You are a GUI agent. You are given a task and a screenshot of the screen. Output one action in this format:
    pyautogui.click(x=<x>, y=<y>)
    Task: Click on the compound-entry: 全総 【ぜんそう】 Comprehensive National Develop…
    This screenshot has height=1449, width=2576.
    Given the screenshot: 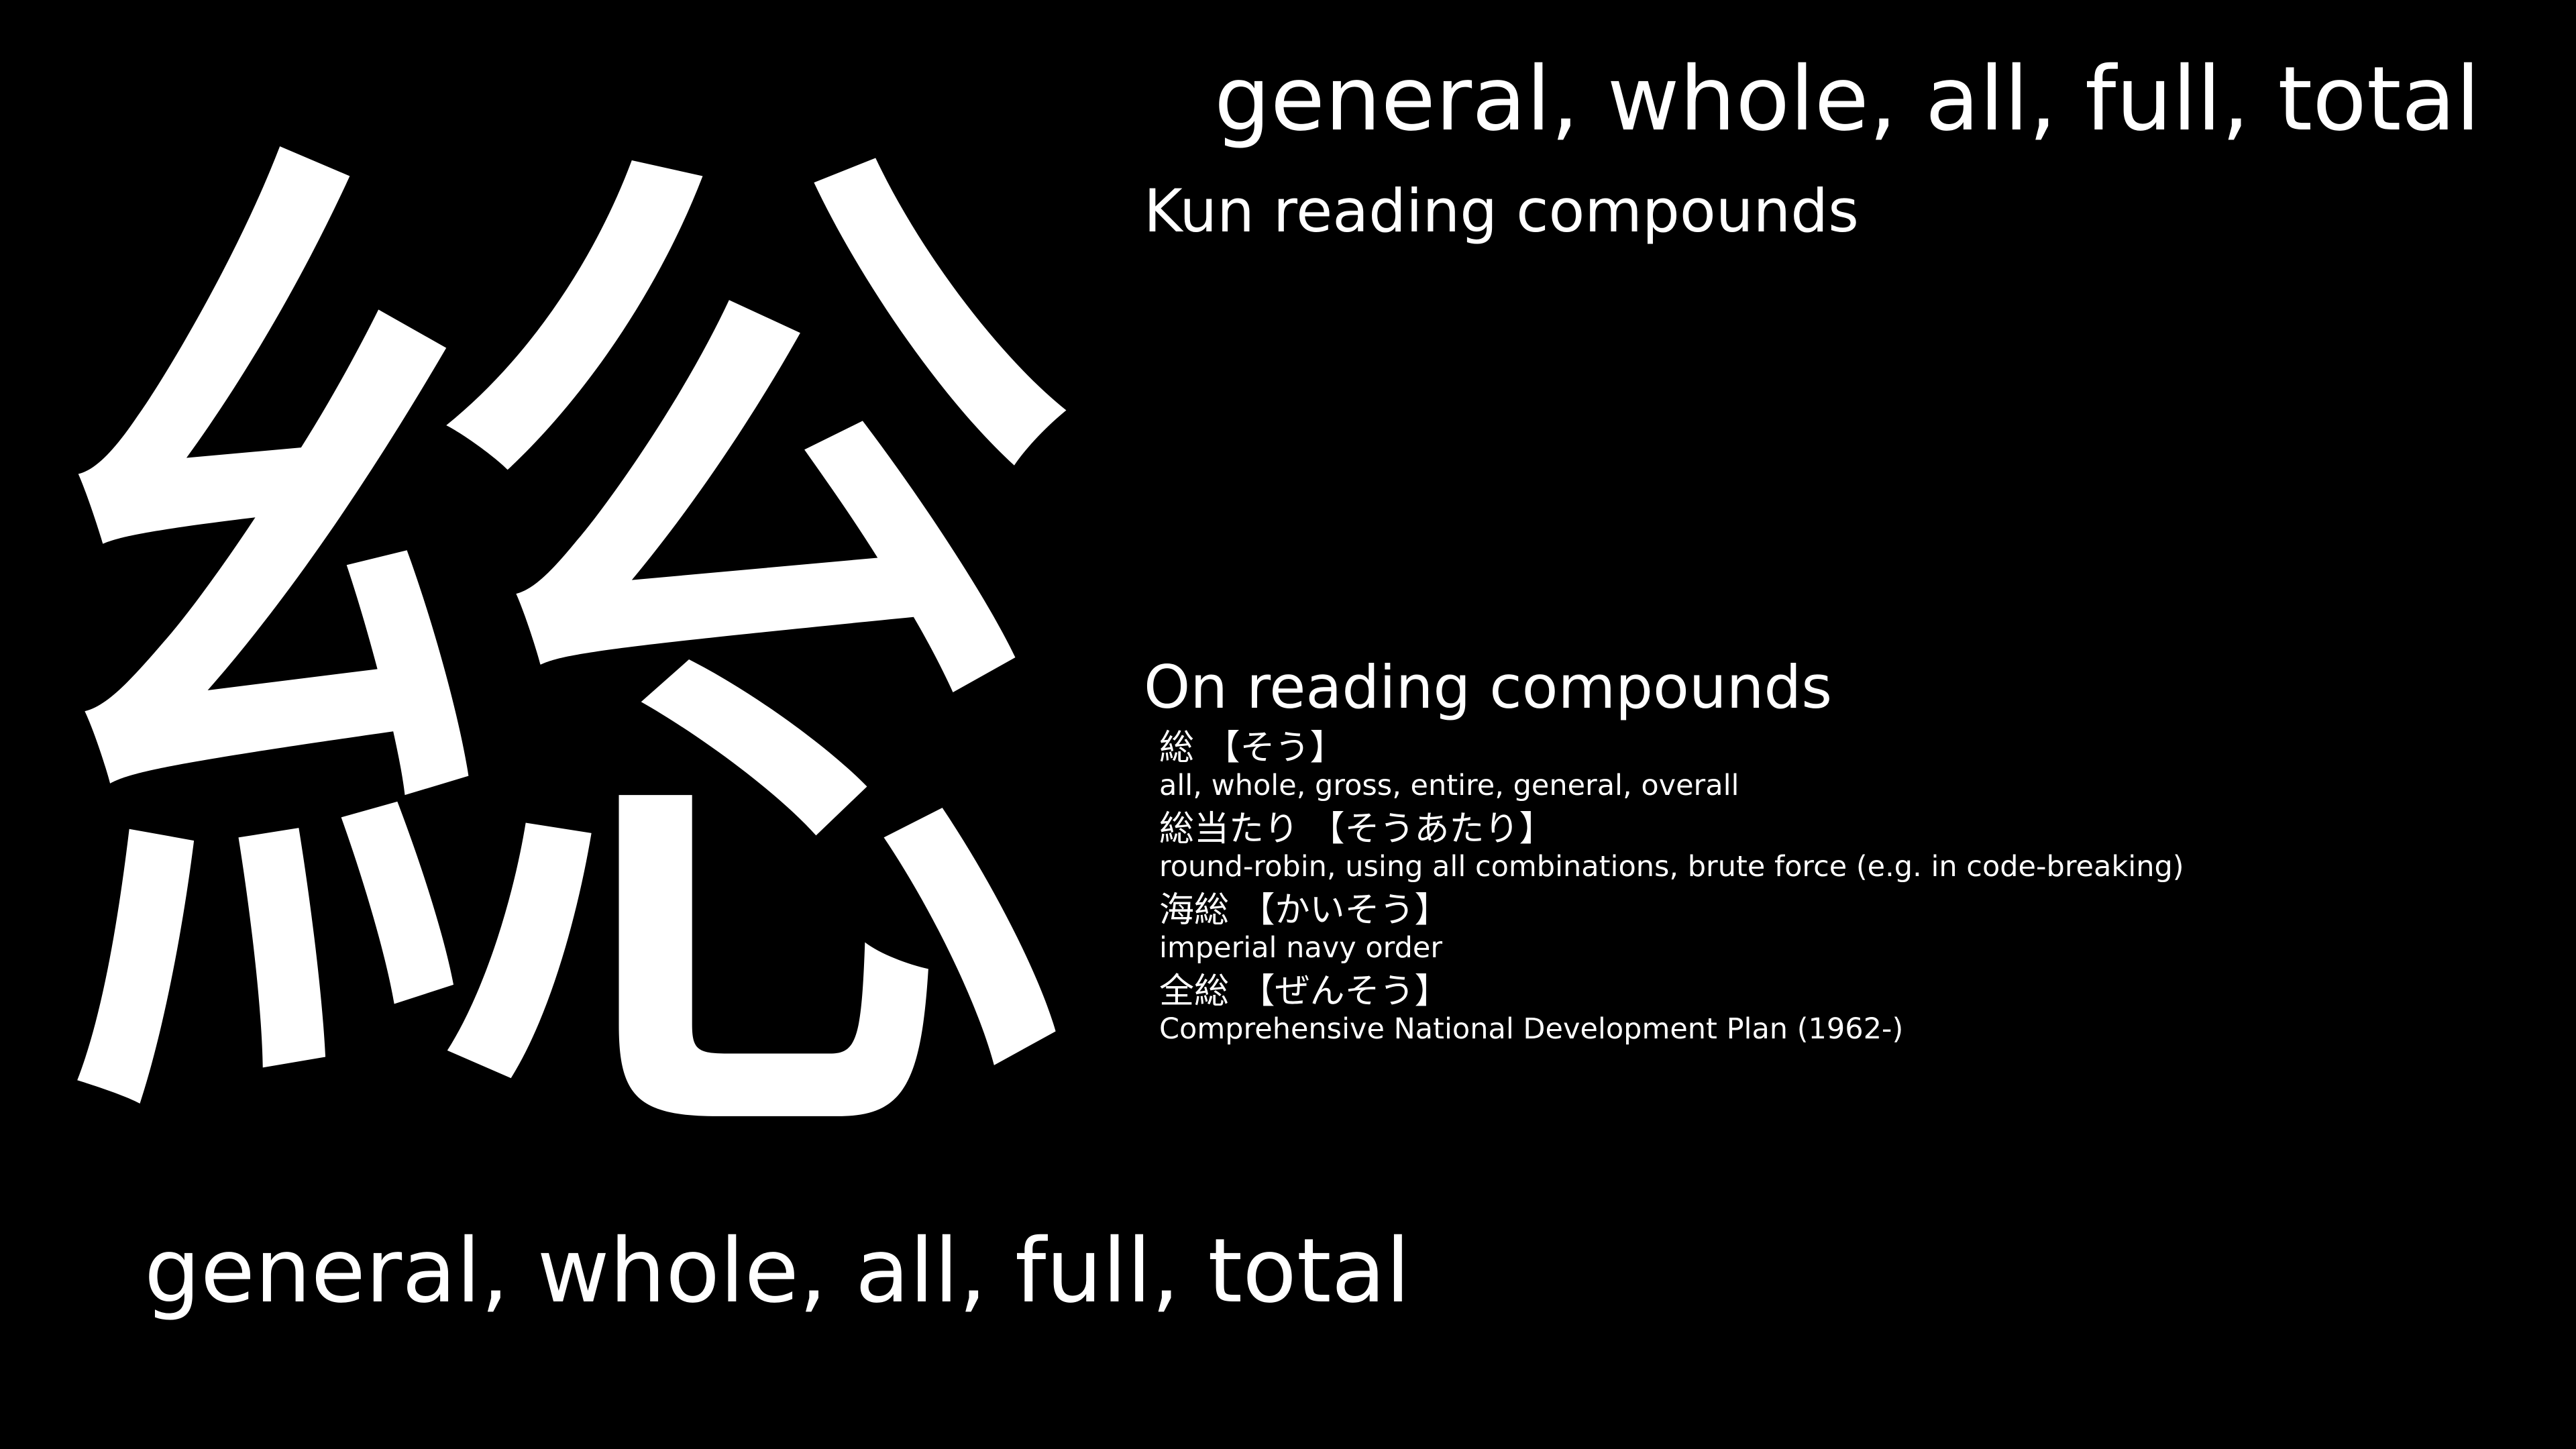 What is the action you would take?
    pyautogui.click(x=1846, y=1012)
    